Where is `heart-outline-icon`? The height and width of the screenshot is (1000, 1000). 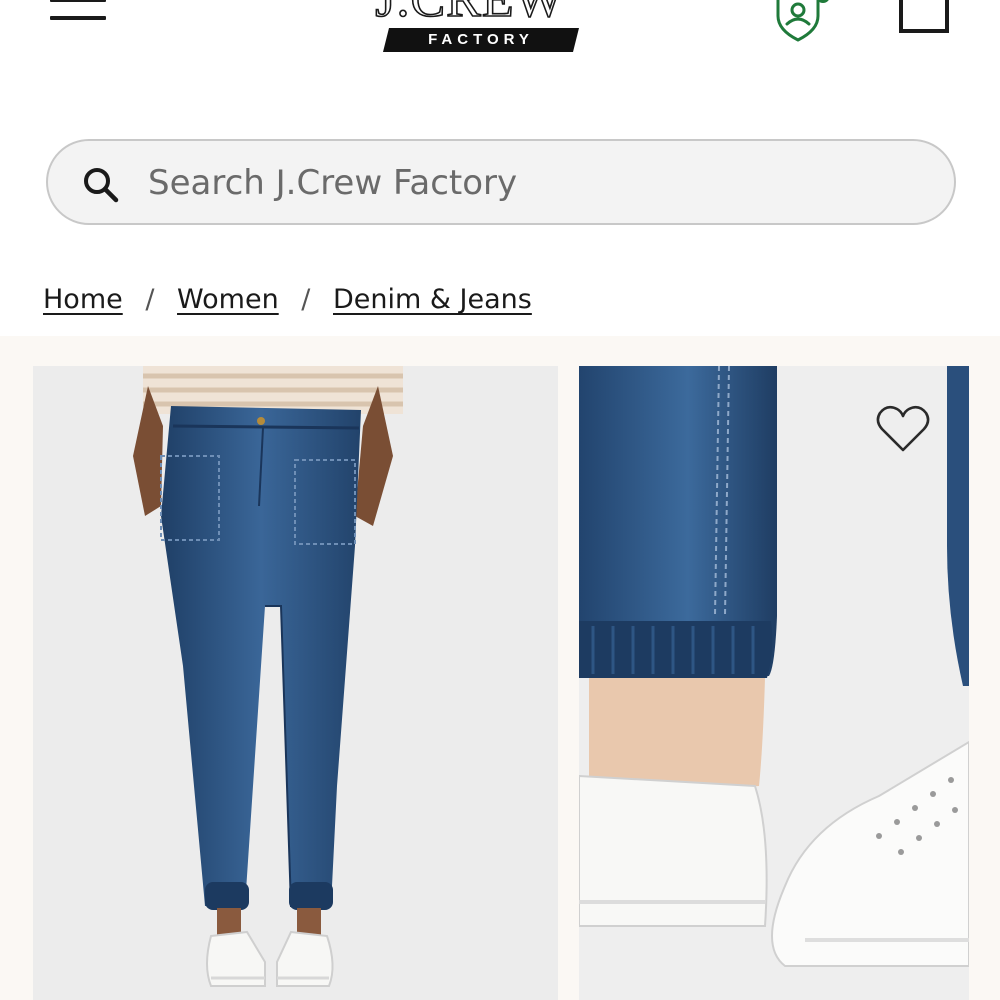
heart-outline-icon is located at coordinates (903, 429).